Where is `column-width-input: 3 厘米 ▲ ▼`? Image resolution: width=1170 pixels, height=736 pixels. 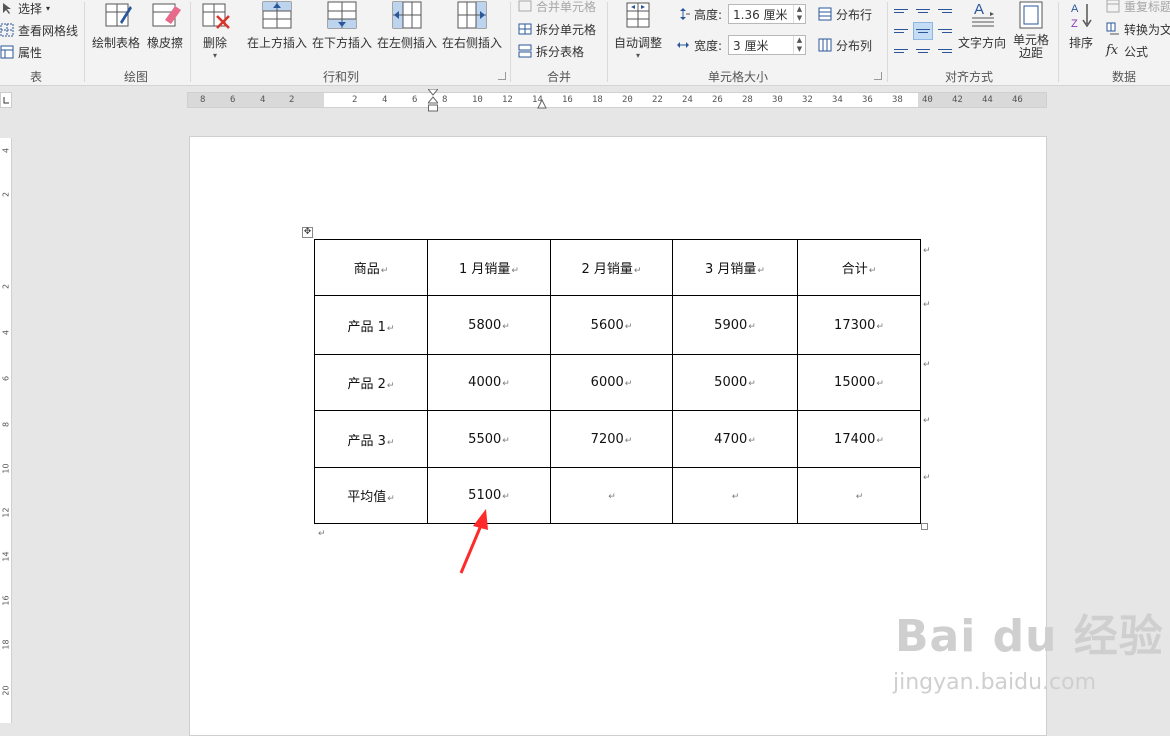 column-width-input: 3 厘米 ▲ ▼ is located at coordinates (767, 45).